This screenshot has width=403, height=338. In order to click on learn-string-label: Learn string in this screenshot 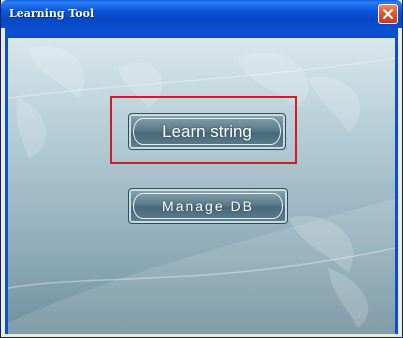, I will do `click(207, 131)`.